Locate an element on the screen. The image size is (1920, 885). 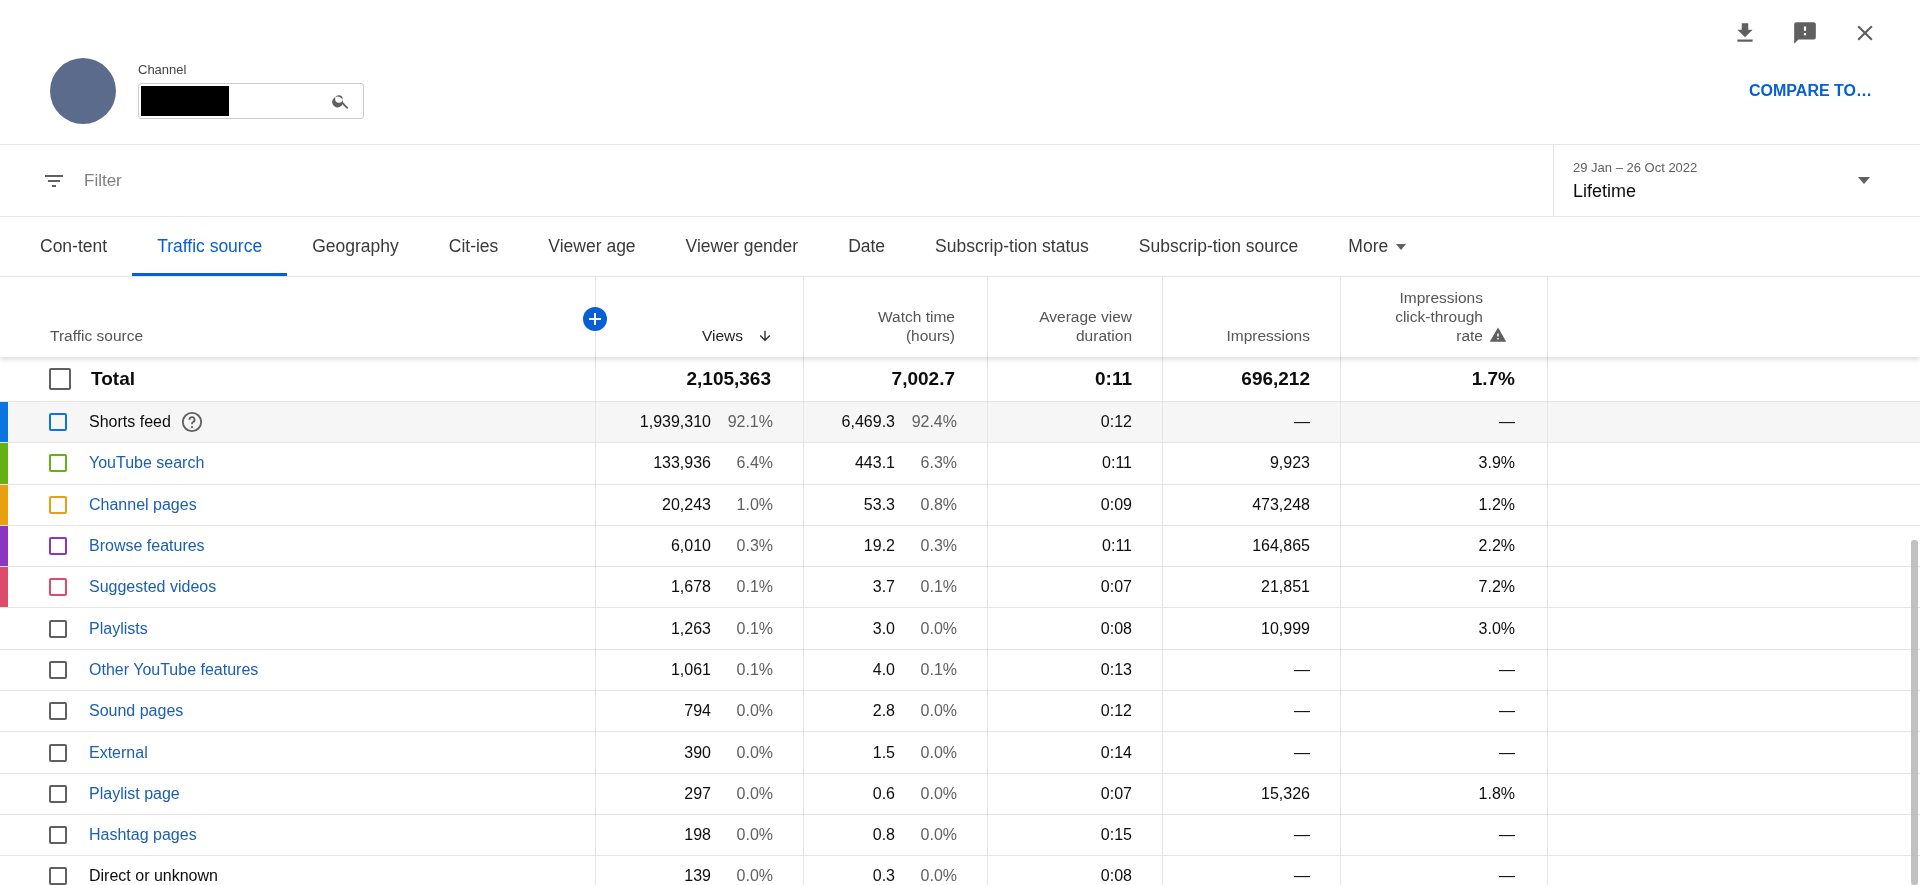
more-menu-button: More is located at coordinates (1377, 246).